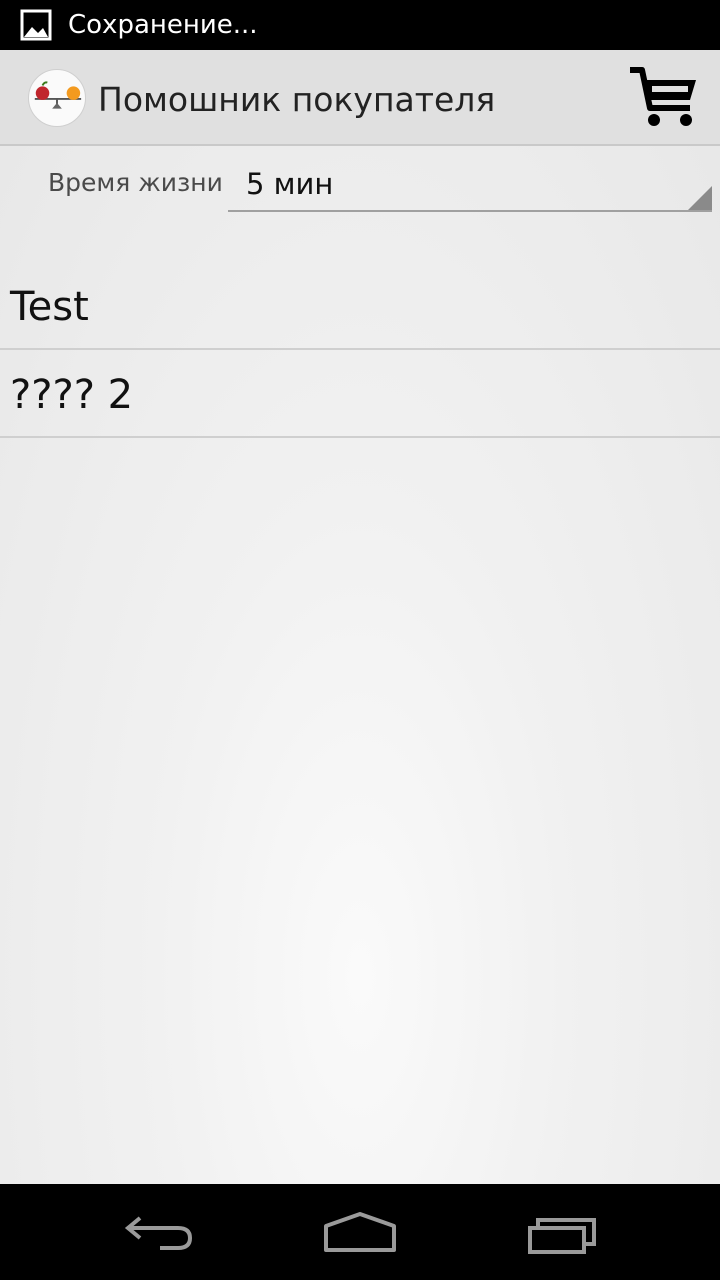  I want to click on list-item-label: Test, so click(49, 307).